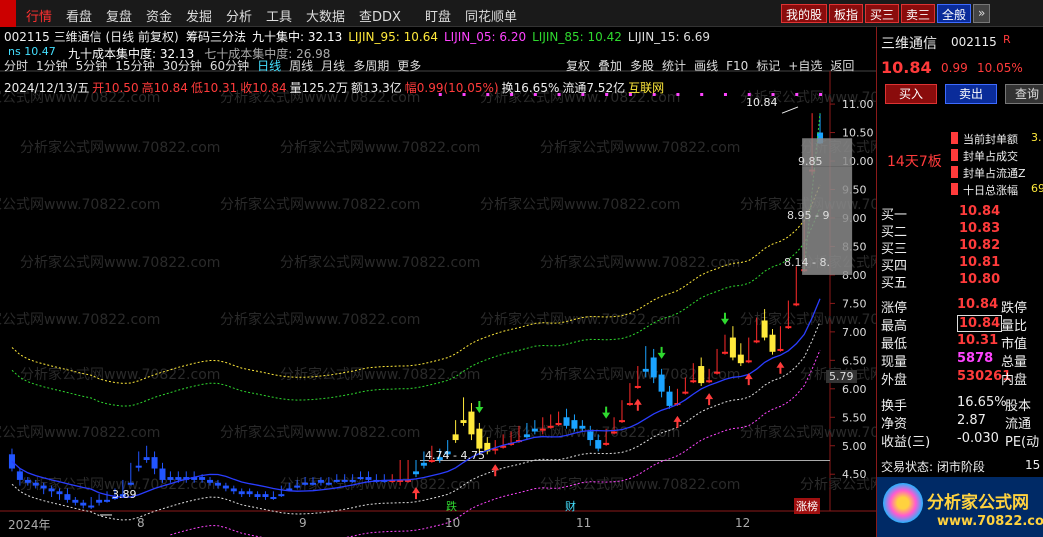 The image size is (1043, 537). I want to click on period-2: 5分钟, so click(92, 66).